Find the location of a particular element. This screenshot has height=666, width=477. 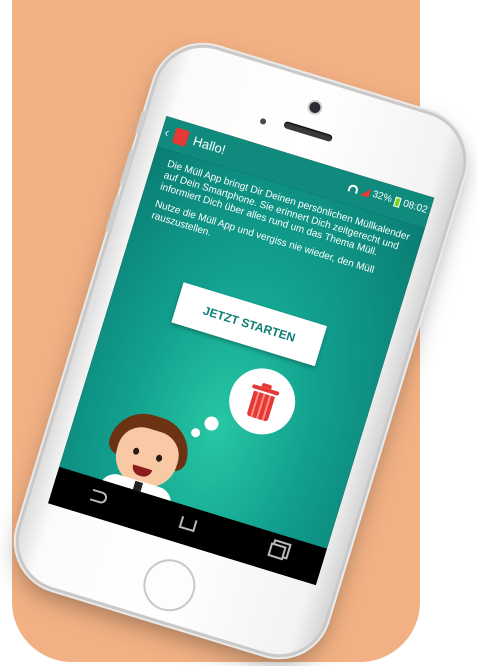

start-button: JETZT STARTEN is located at coordinates (249, 324).